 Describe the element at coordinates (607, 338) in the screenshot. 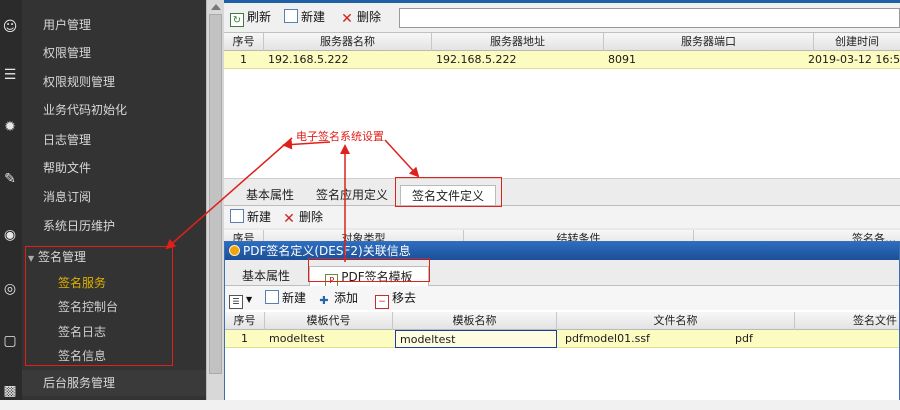

I see `table-cell: pdfmodel01.ssf` at that location.